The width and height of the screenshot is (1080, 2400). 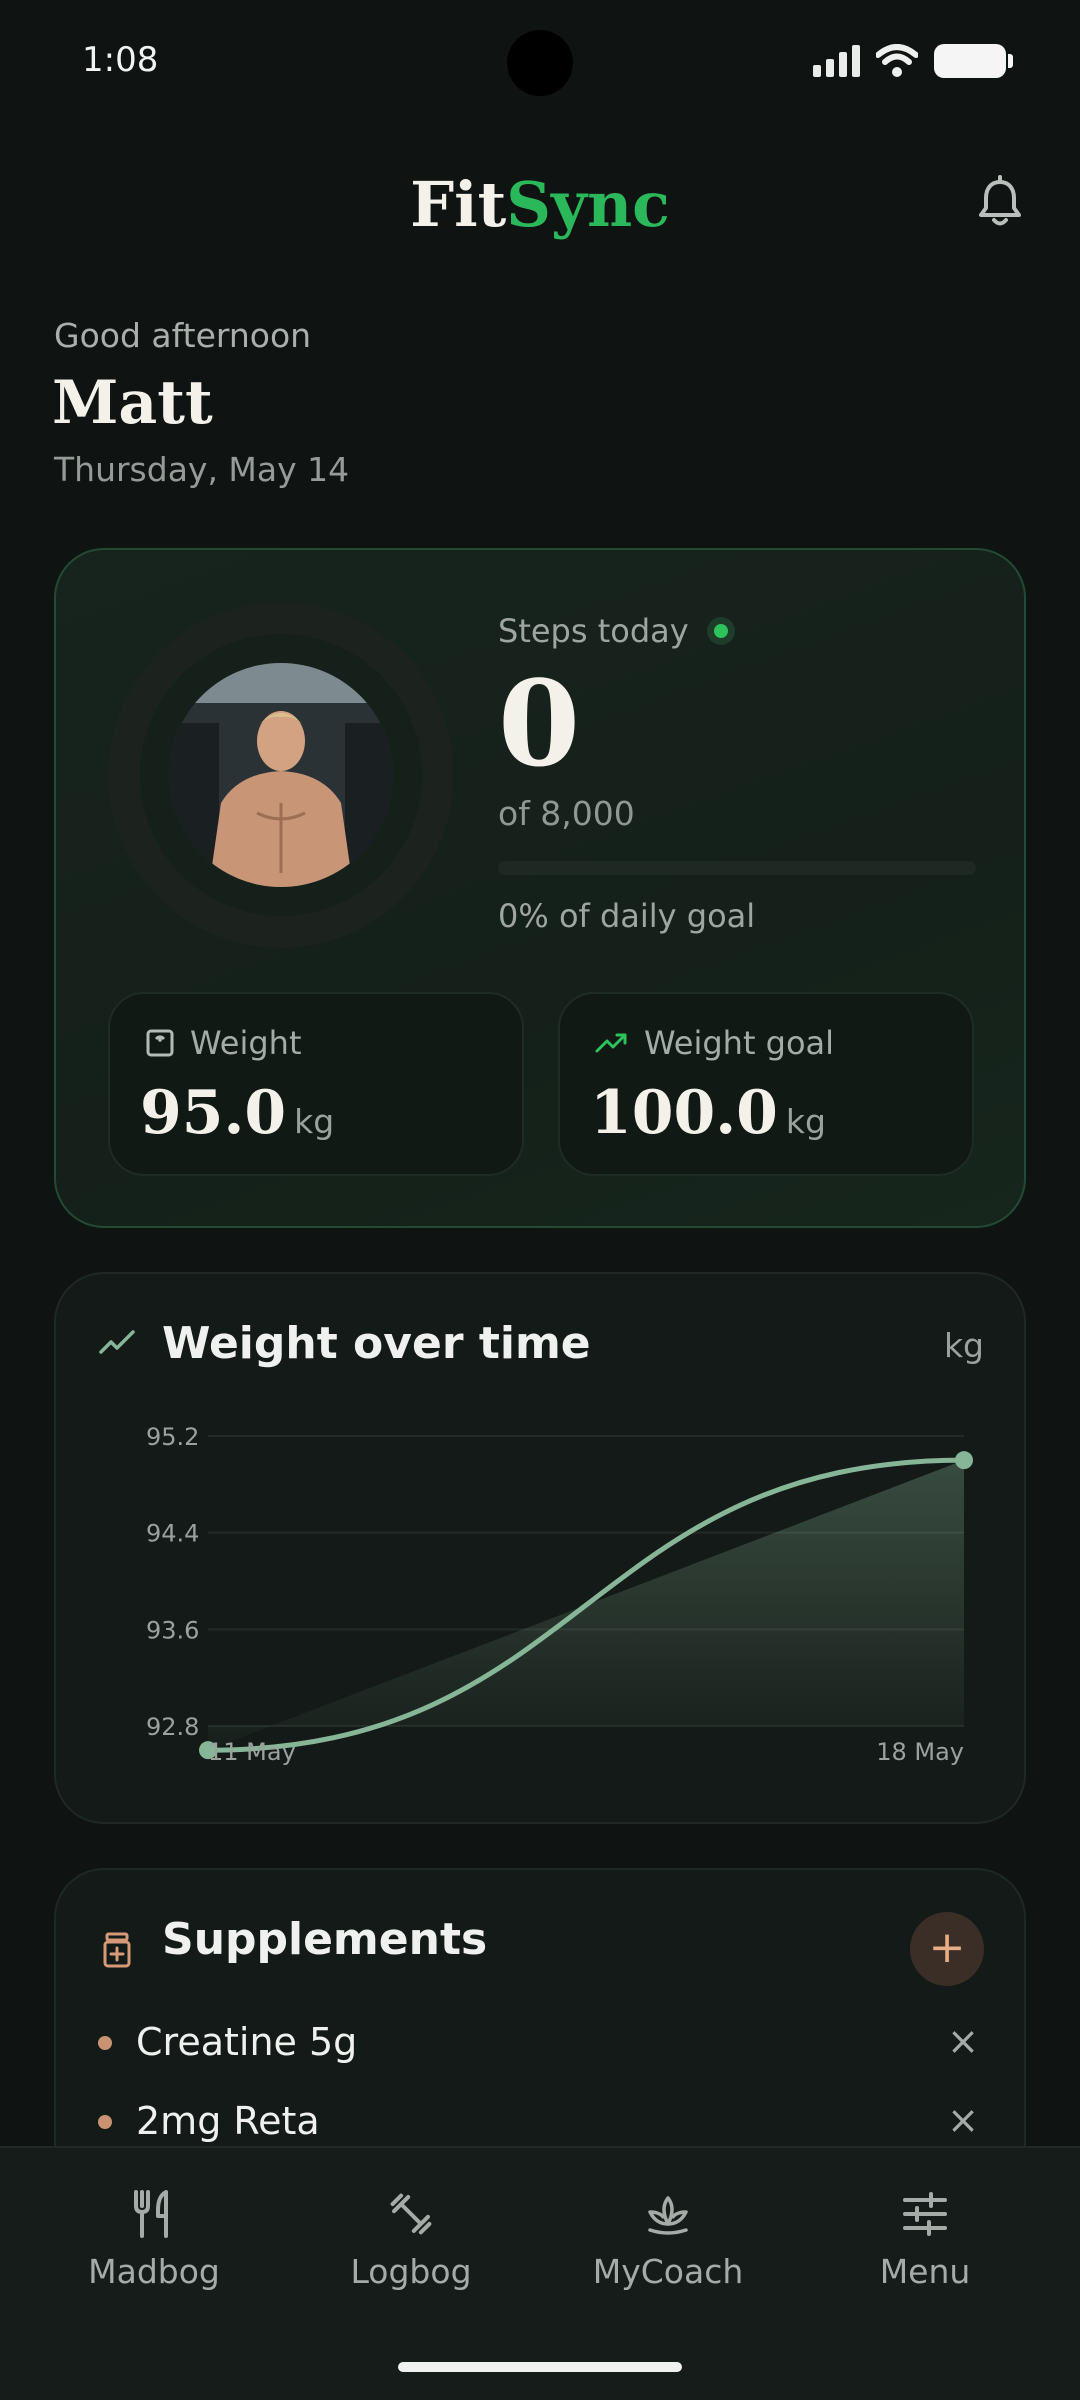 What do you see at coordinates (836, 61) in the screenshot?
I see `signal-icon` at bounding box center [836, 61].